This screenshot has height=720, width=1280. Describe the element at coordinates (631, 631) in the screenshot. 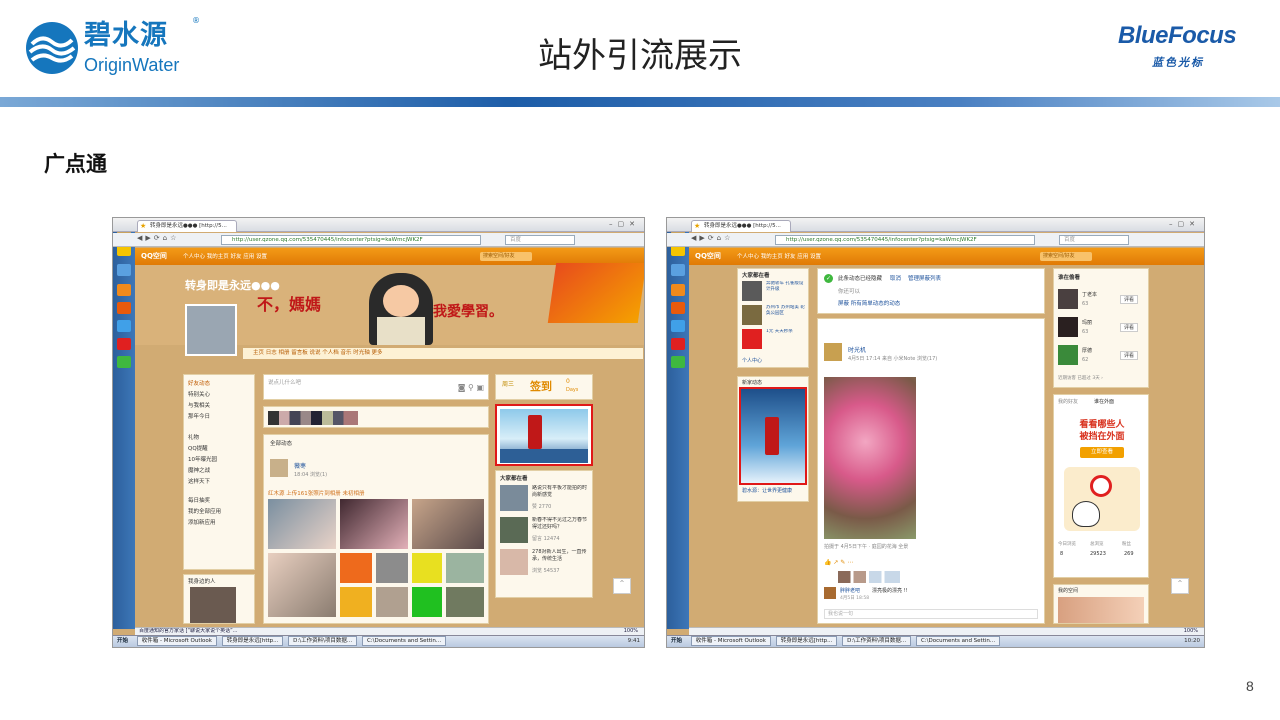

I see `zoom-level: 100%` at that location.